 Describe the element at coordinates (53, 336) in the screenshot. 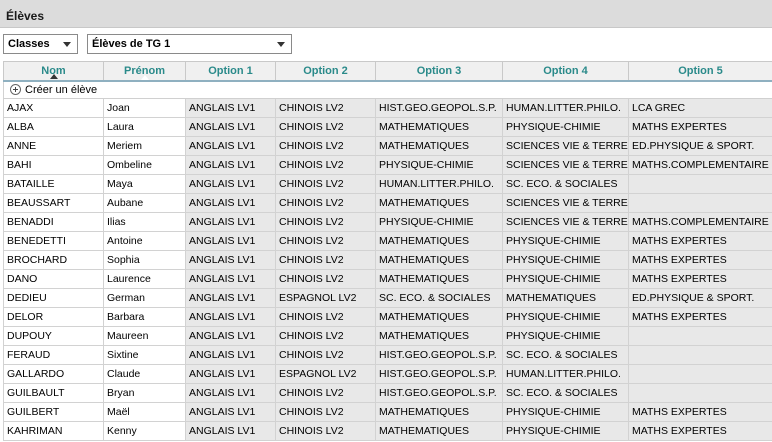

I see `cell-nom: DUPOUY` at that location.